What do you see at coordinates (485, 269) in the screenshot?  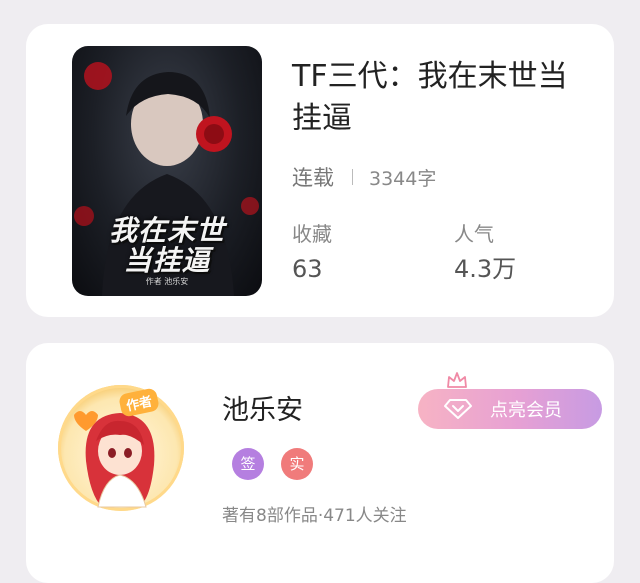 I see `popularity-value: 4.3万` at bounding box center [485, 269].